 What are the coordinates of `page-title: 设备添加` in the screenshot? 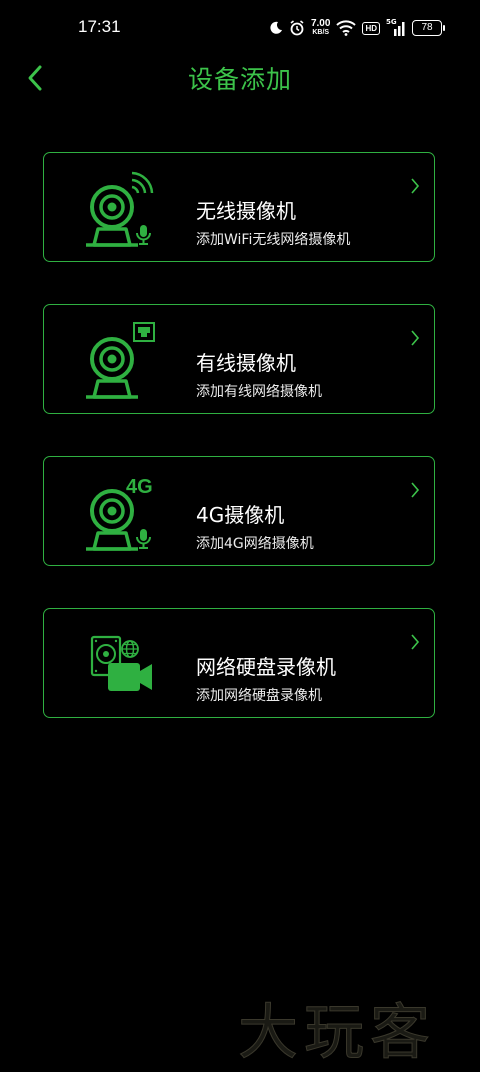 It's located at (239, 79).